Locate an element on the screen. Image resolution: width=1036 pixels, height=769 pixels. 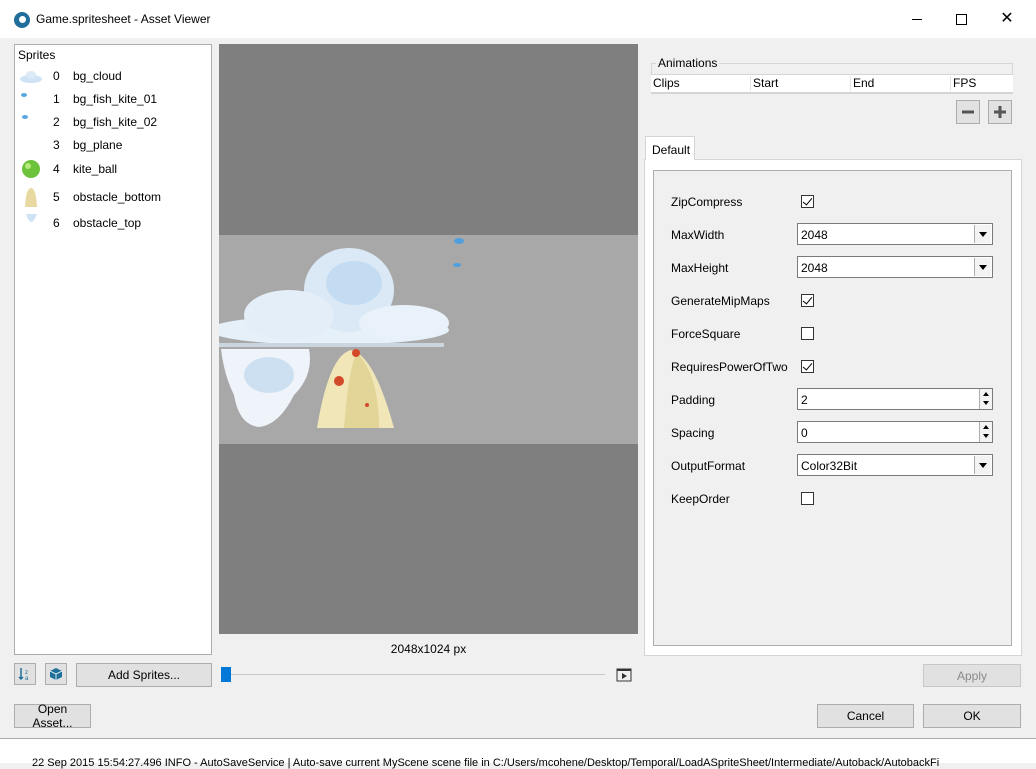
generatemipmaps-checkbox is located at coordinates (807, 300).